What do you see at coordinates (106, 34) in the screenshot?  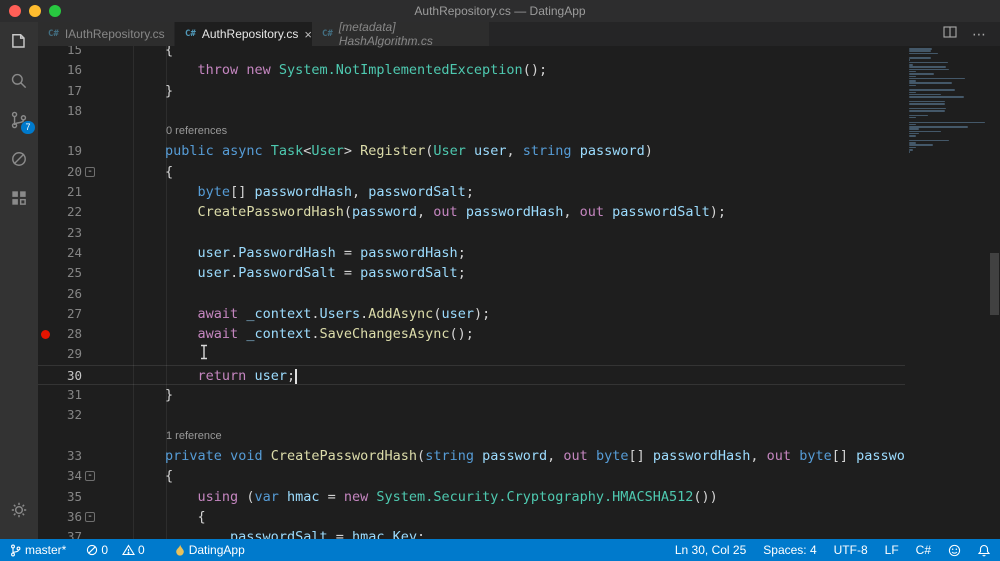 I see `tab-iauthrepository: C# IAuthRepository.cs` at bounding box center [106, 34].